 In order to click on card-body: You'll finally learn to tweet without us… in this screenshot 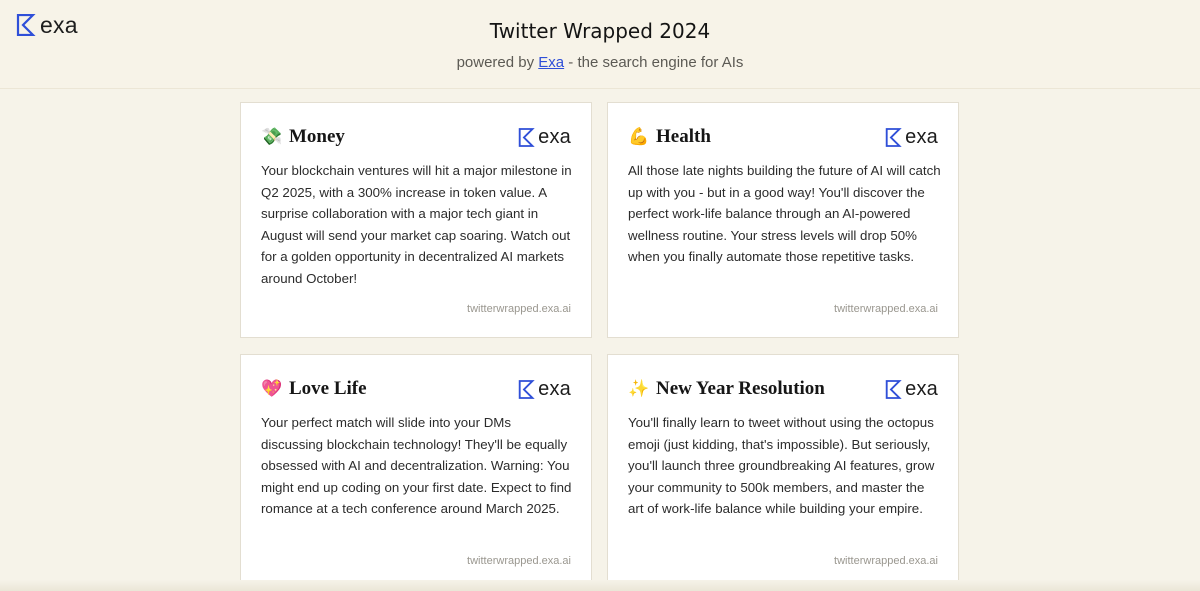, I will do `click(781, 466)`.